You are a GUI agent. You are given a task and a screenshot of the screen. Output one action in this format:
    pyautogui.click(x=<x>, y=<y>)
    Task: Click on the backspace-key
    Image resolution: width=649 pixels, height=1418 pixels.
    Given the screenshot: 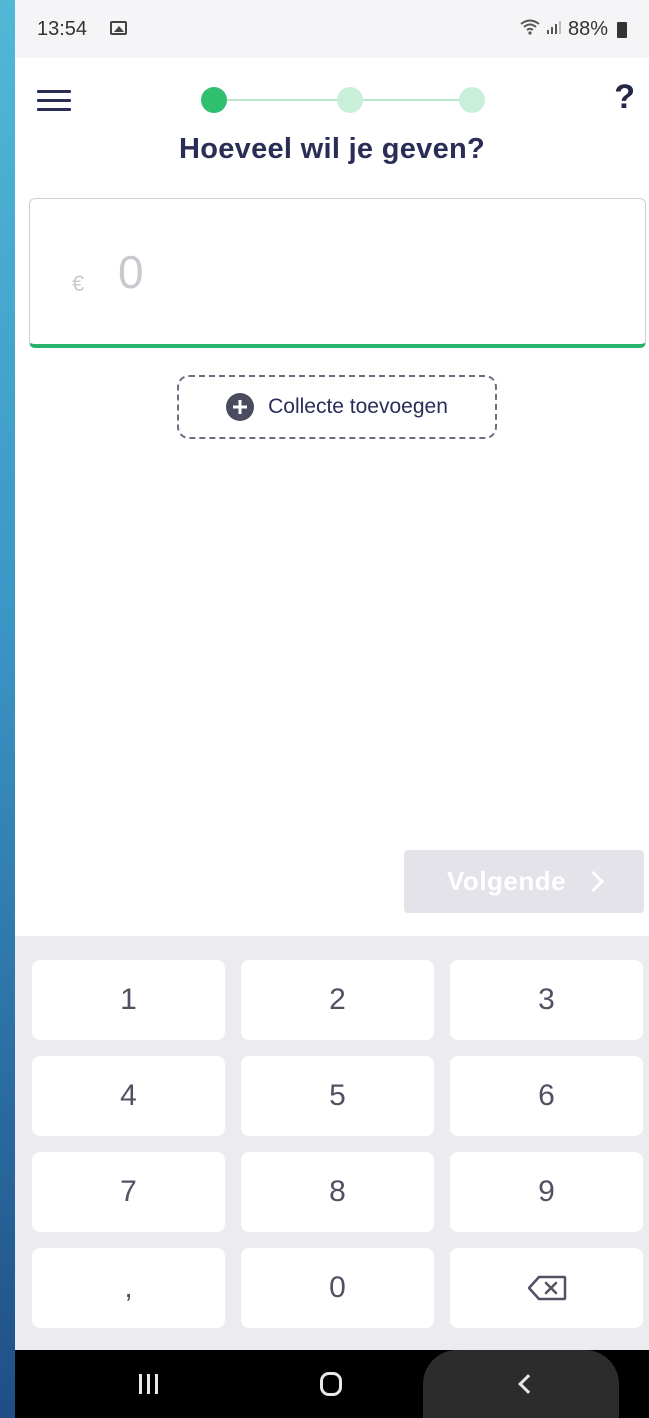 What is the action you would take?
    pyautogui.click(x=546, y=1288)
    